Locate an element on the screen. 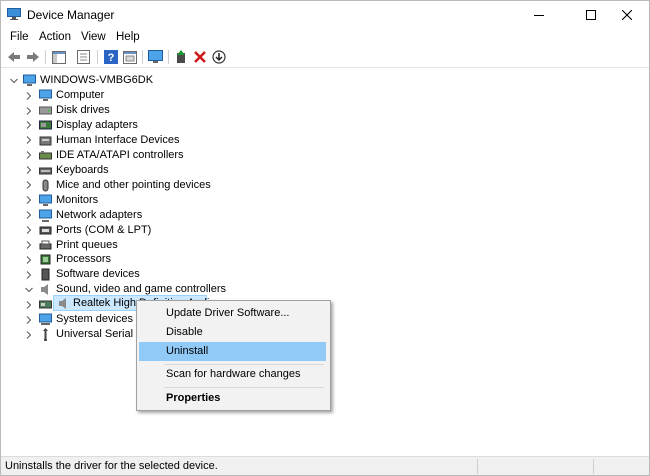 This screenshot has height=476, width=650. tree-category-label: Disk drives is located at coordinates (83, 110).